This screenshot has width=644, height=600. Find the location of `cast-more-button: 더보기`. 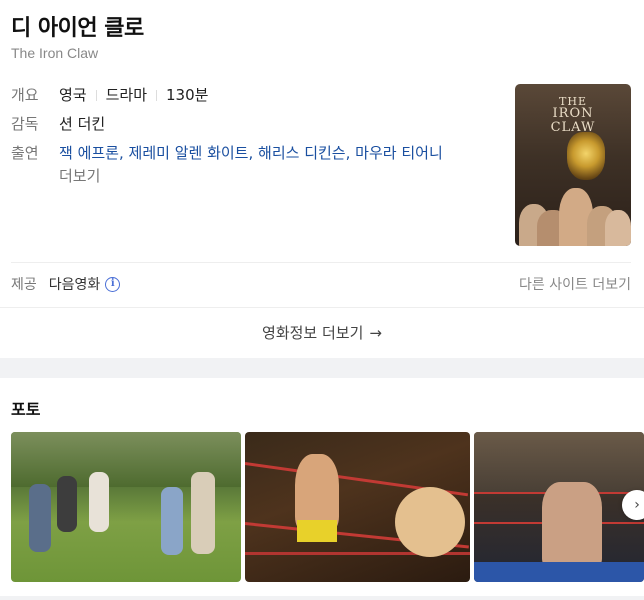

cast-more-button: 더보기 is located at coordinates (279, 176).